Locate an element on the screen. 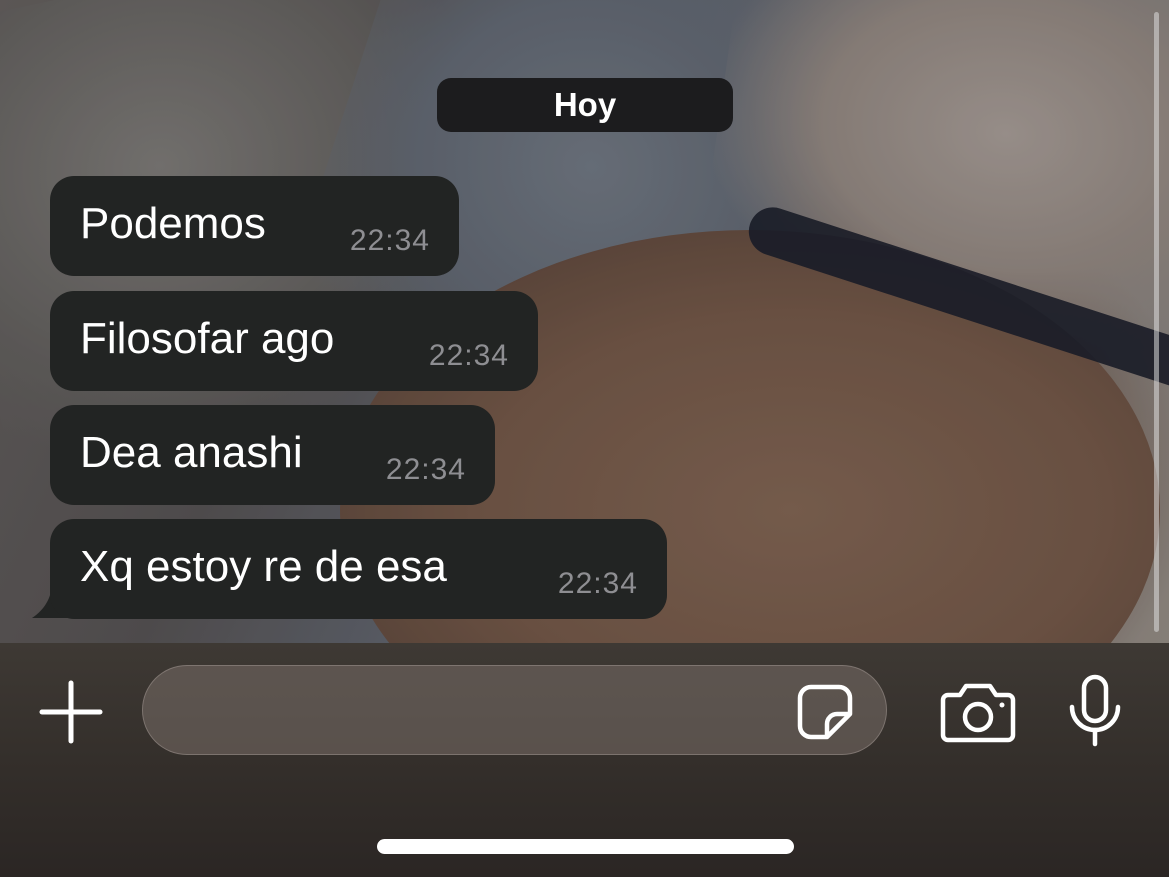  message-text: Dea anashi is located at coordinates (191, 452).